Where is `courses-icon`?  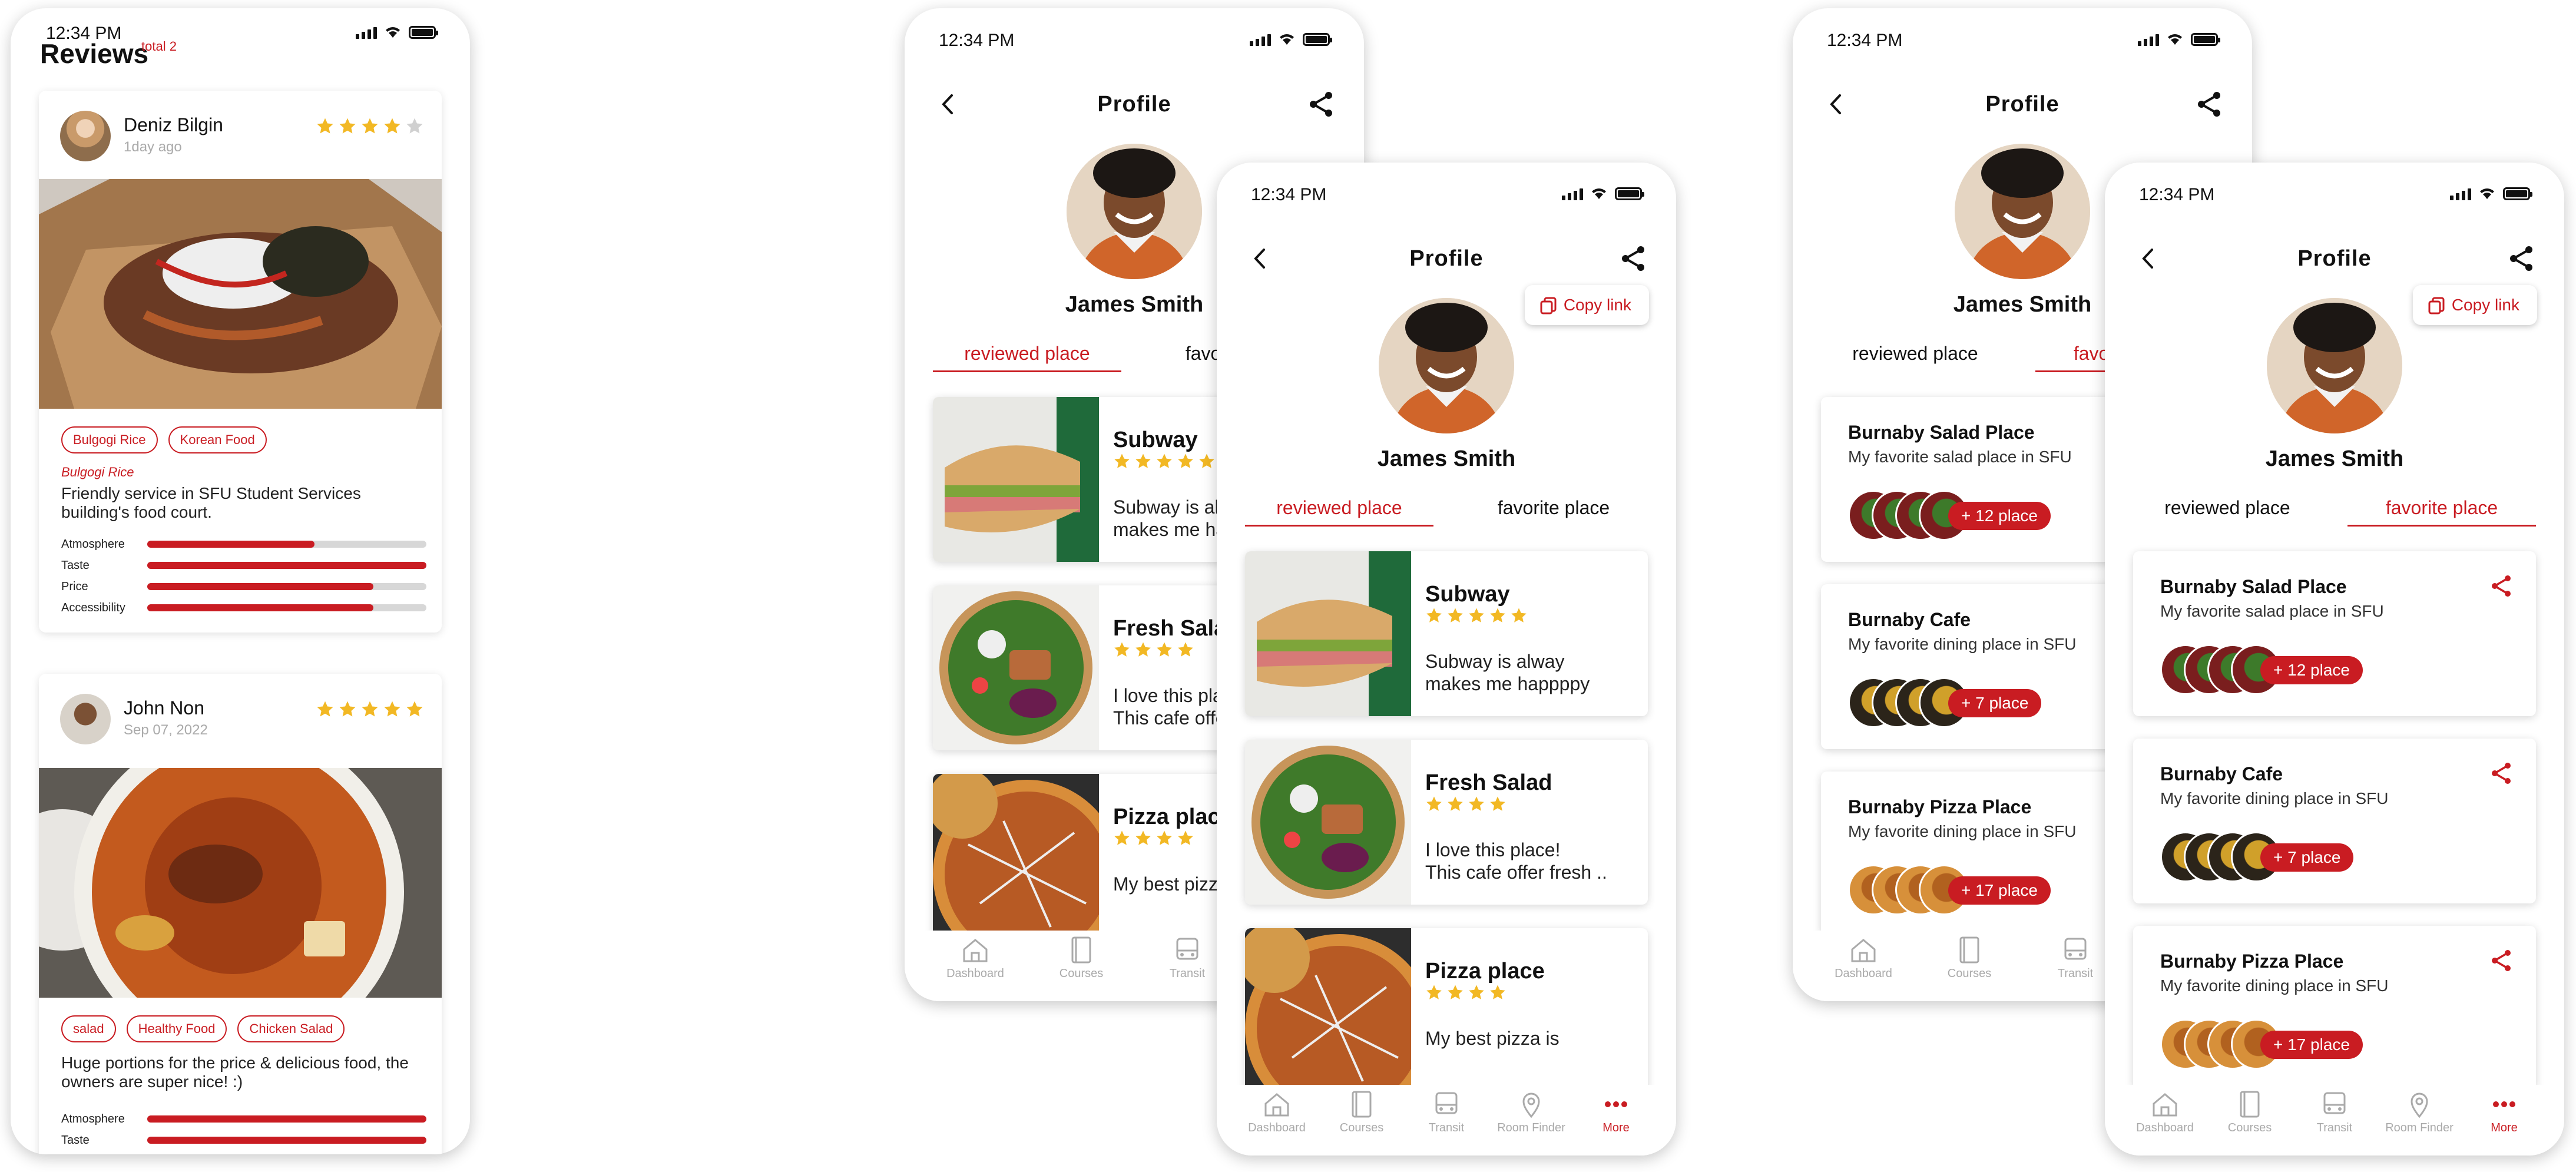
courses-icon is located at coordinates (1362, 1104).